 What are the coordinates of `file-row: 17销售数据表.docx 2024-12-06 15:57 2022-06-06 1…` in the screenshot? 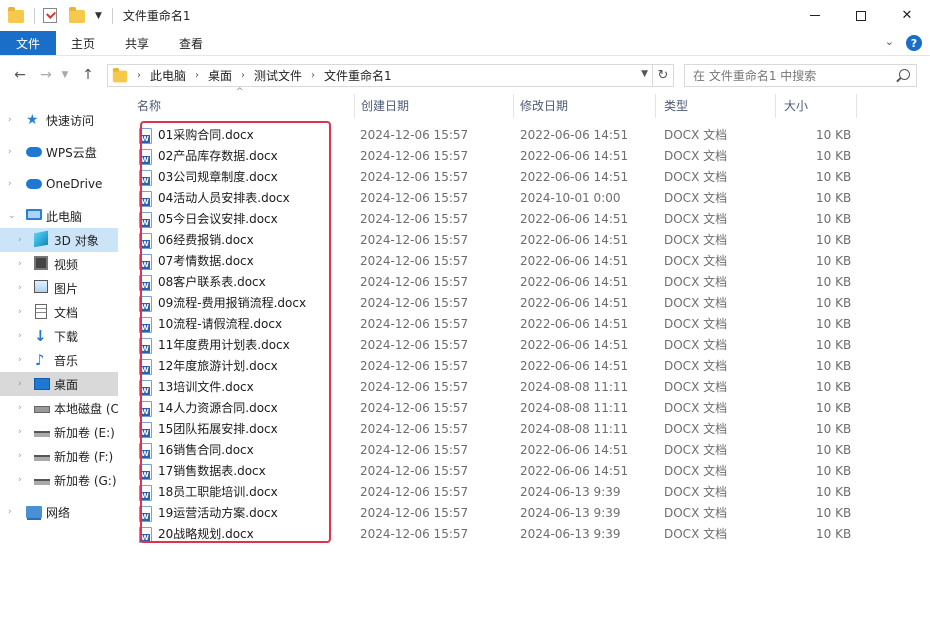 It's located at (524, 471).